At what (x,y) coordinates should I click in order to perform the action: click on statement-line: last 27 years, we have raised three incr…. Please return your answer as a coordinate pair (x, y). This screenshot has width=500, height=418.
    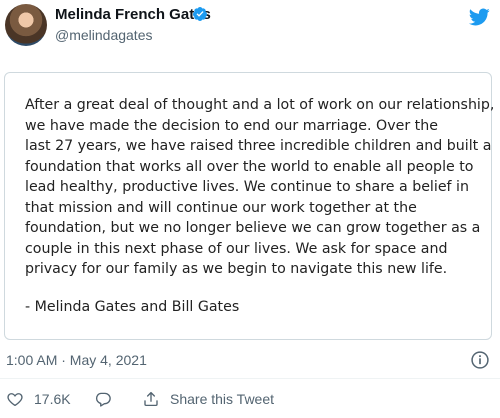
    Looking at the image, I should click on (258, 146).